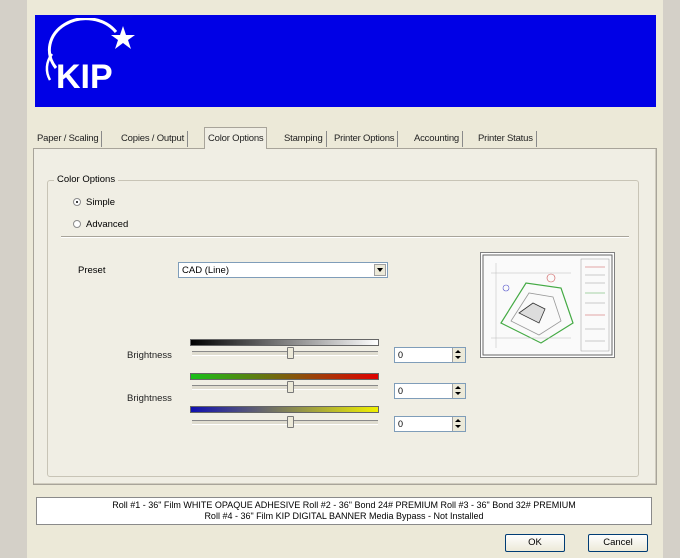 This screenshot has height=558, width=680. I want to click on print-preview-image, so click(547, 305).